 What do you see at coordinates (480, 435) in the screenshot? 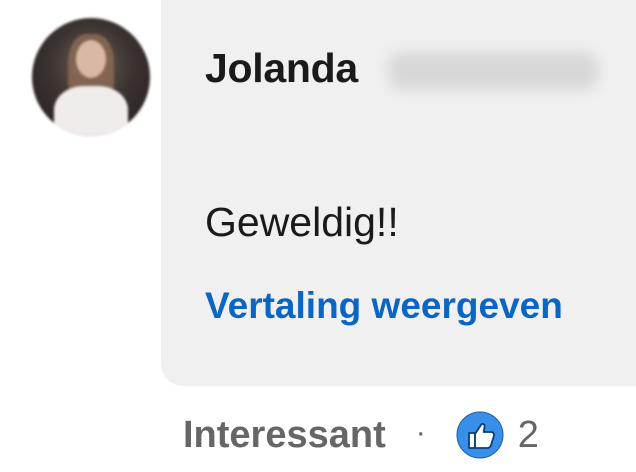
I see `like-thumbs-up-icon` at bounding box center [480, 435].